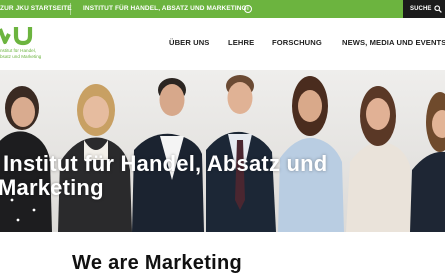 The width and height of the screenshot is (445, 280). Describe the element at coordinates (70, 9) in the screenshot. I see `topbar-divider` at that location.